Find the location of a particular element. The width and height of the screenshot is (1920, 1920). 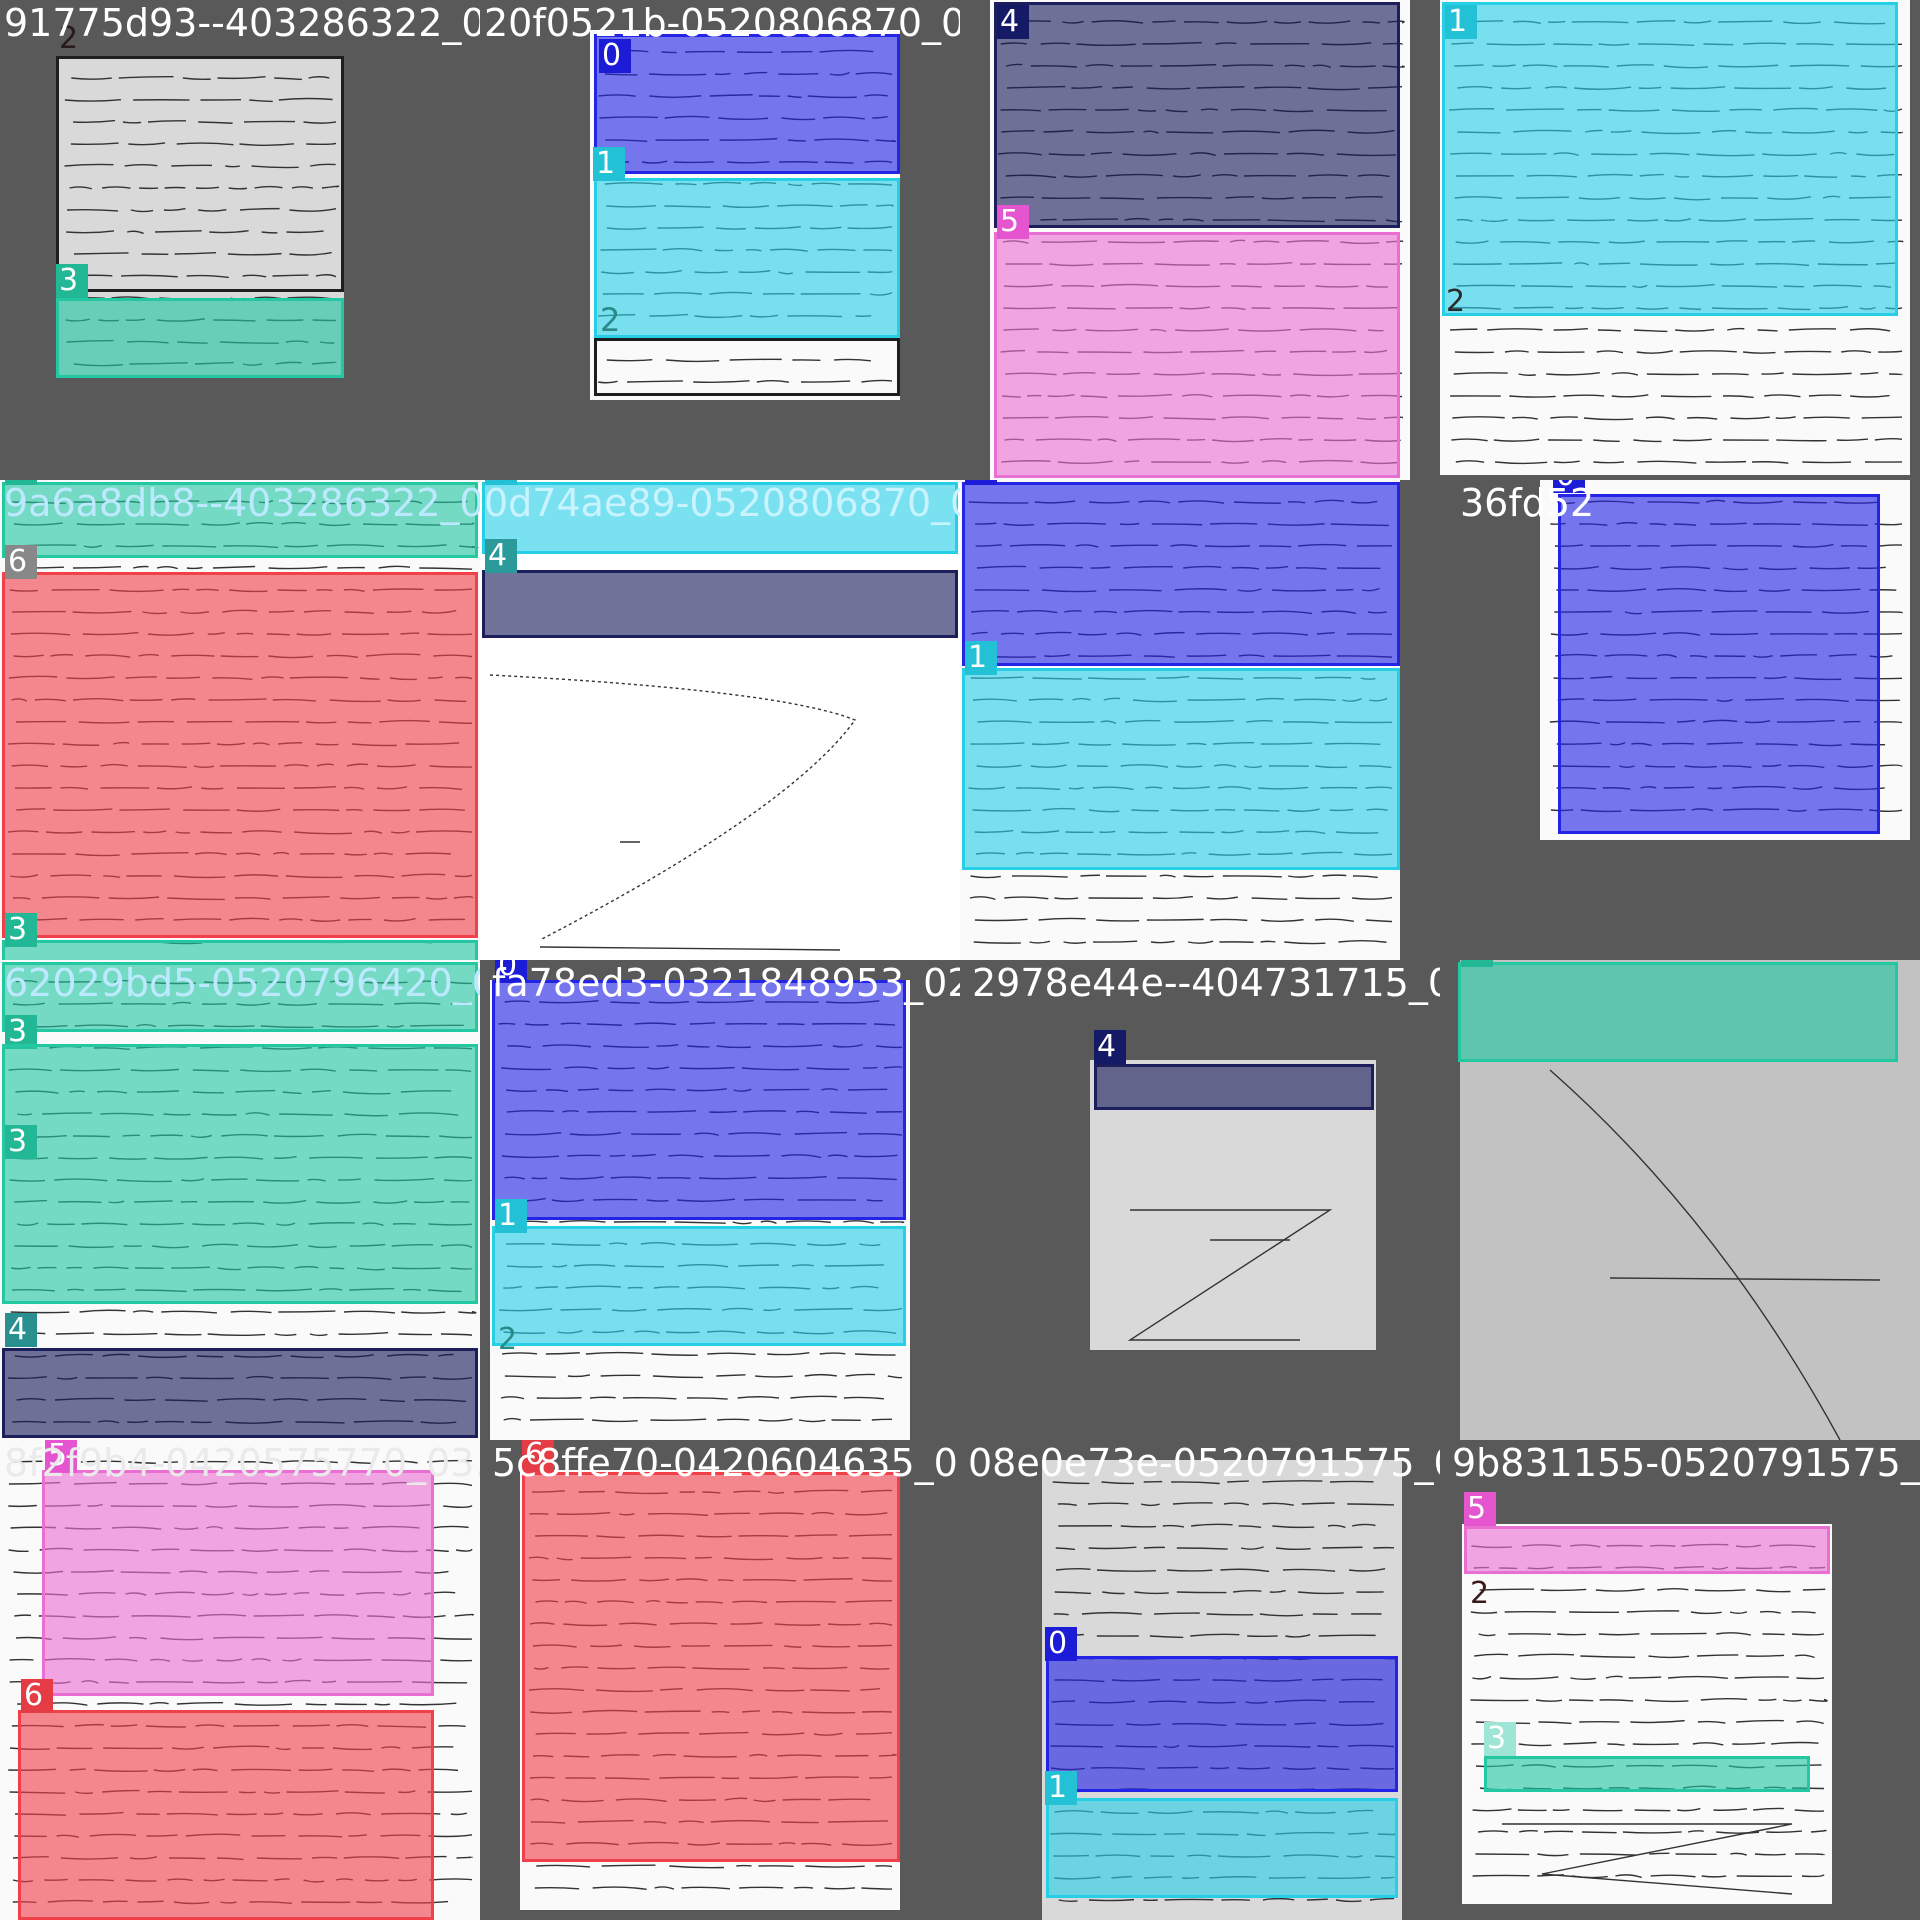

annotation-label: 5 is located at coordinates (1013, 222).